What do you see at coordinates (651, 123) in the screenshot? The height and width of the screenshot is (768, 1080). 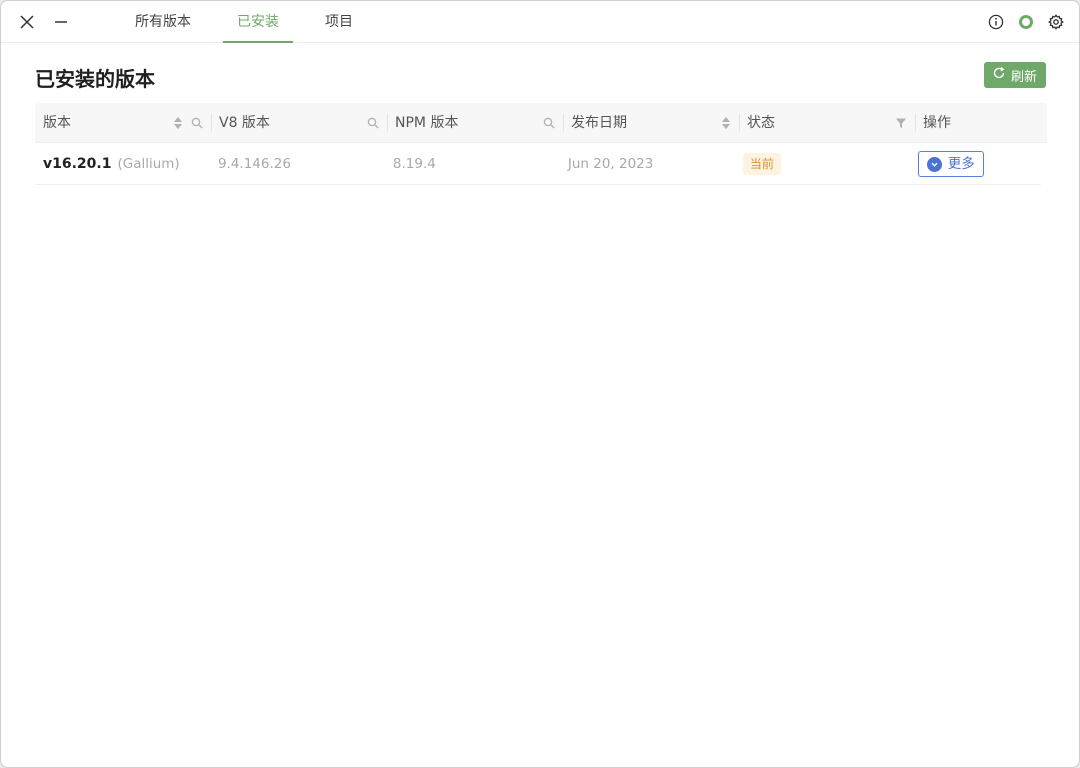 I see `column-header-date: 发布日期` at bounding box center [651, 123].